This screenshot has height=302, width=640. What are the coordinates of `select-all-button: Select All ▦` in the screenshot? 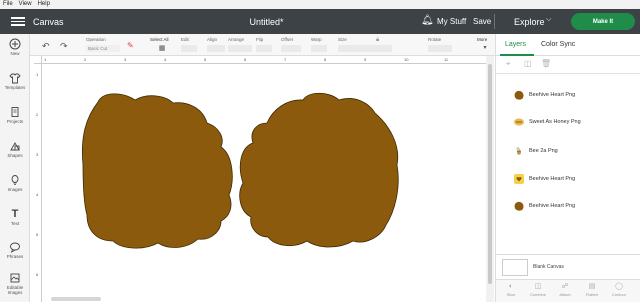 It's located at (162, 44).